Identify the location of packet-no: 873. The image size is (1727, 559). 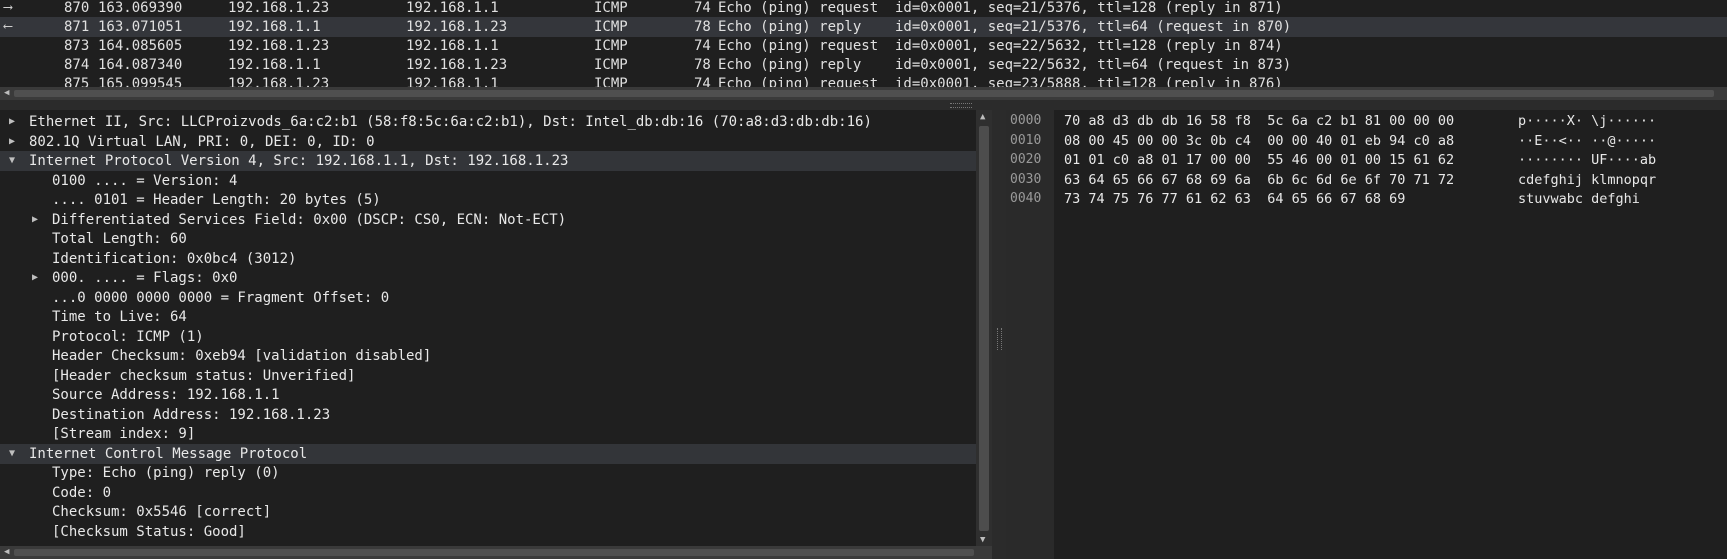
(77, 46).